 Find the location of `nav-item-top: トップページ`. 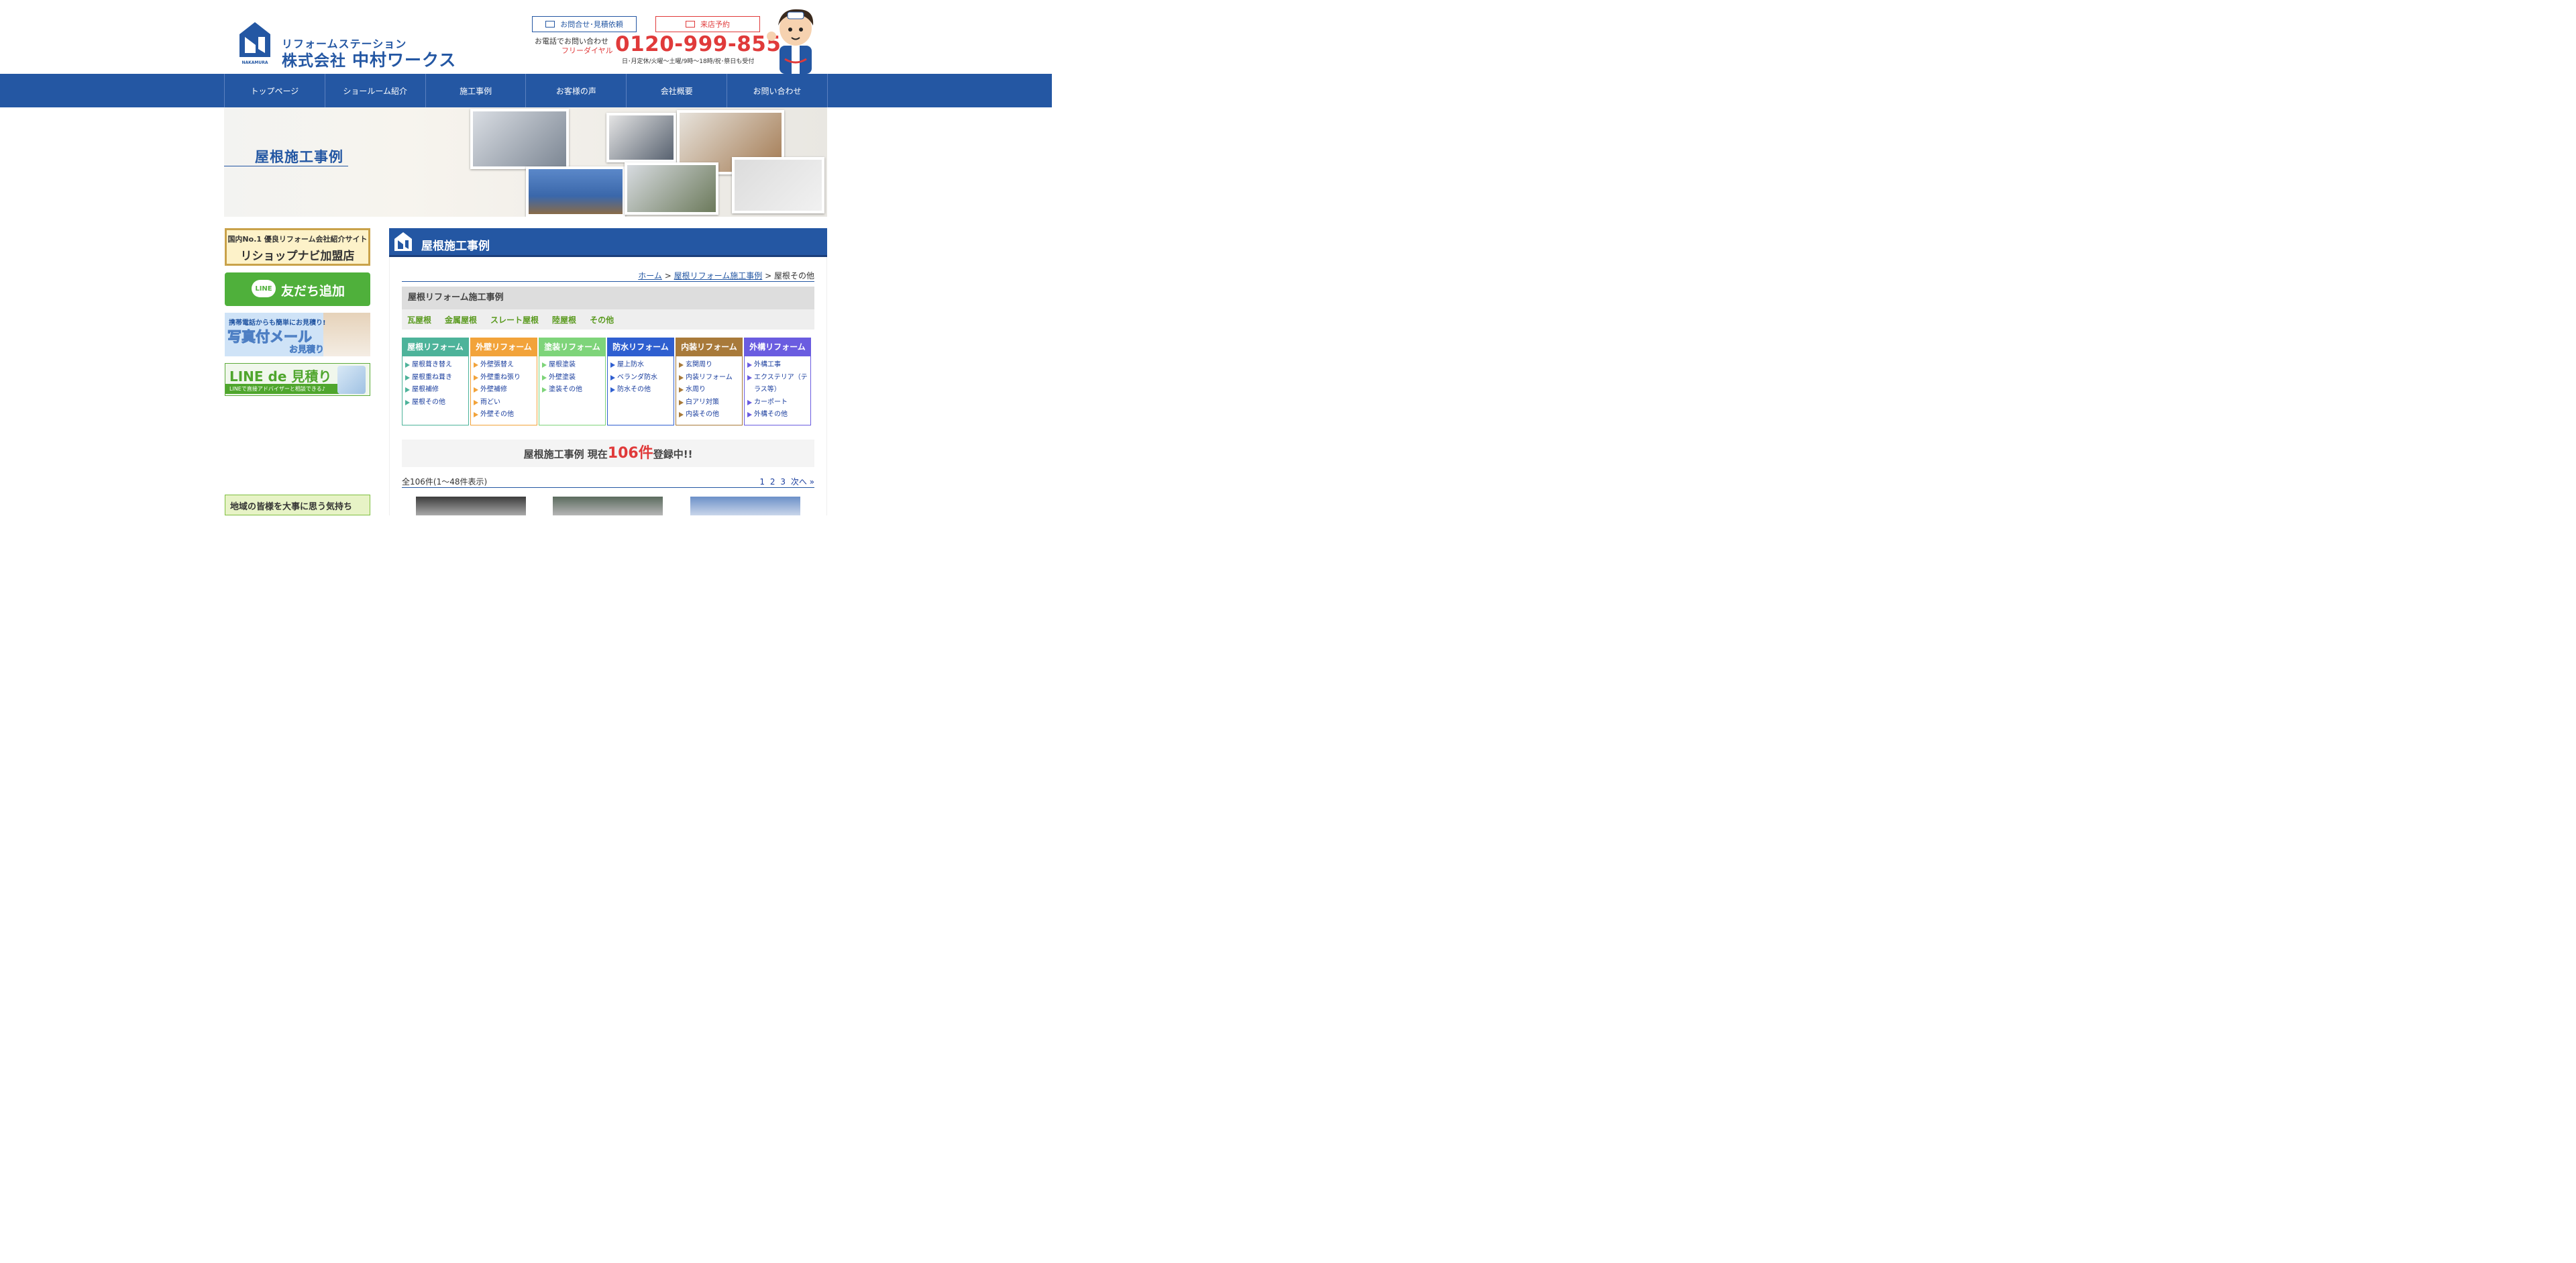

nav-item-top: トップページ is located at coordinates (275, 90).